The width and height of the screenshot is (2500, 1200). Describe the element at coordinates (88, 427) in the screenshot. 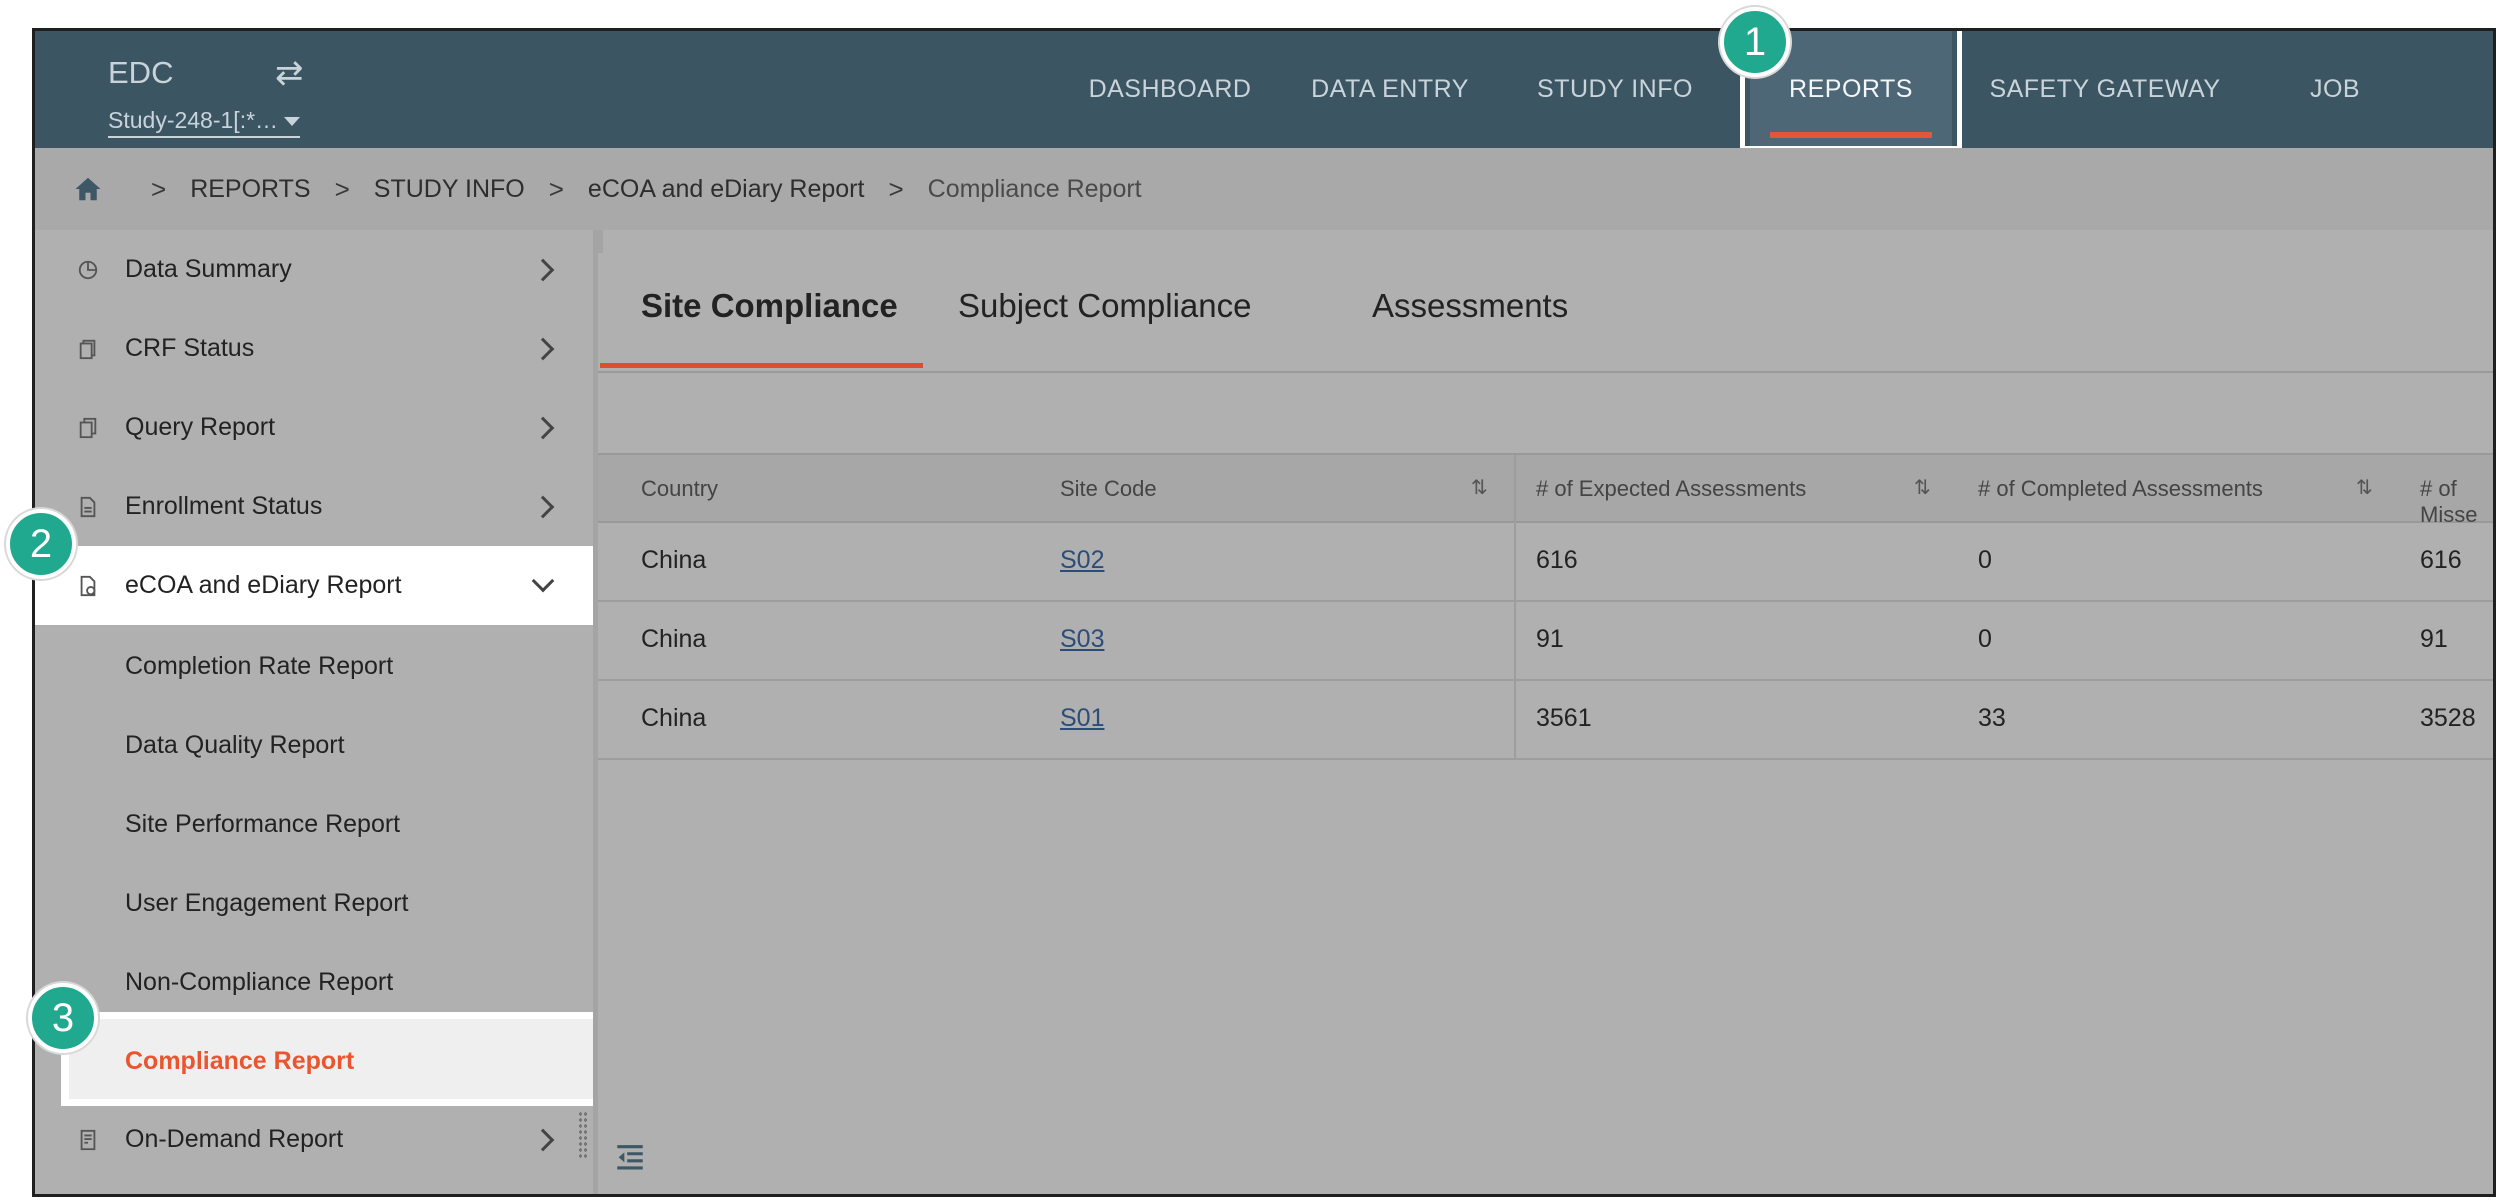

I see `query-doc-icon` at that location.